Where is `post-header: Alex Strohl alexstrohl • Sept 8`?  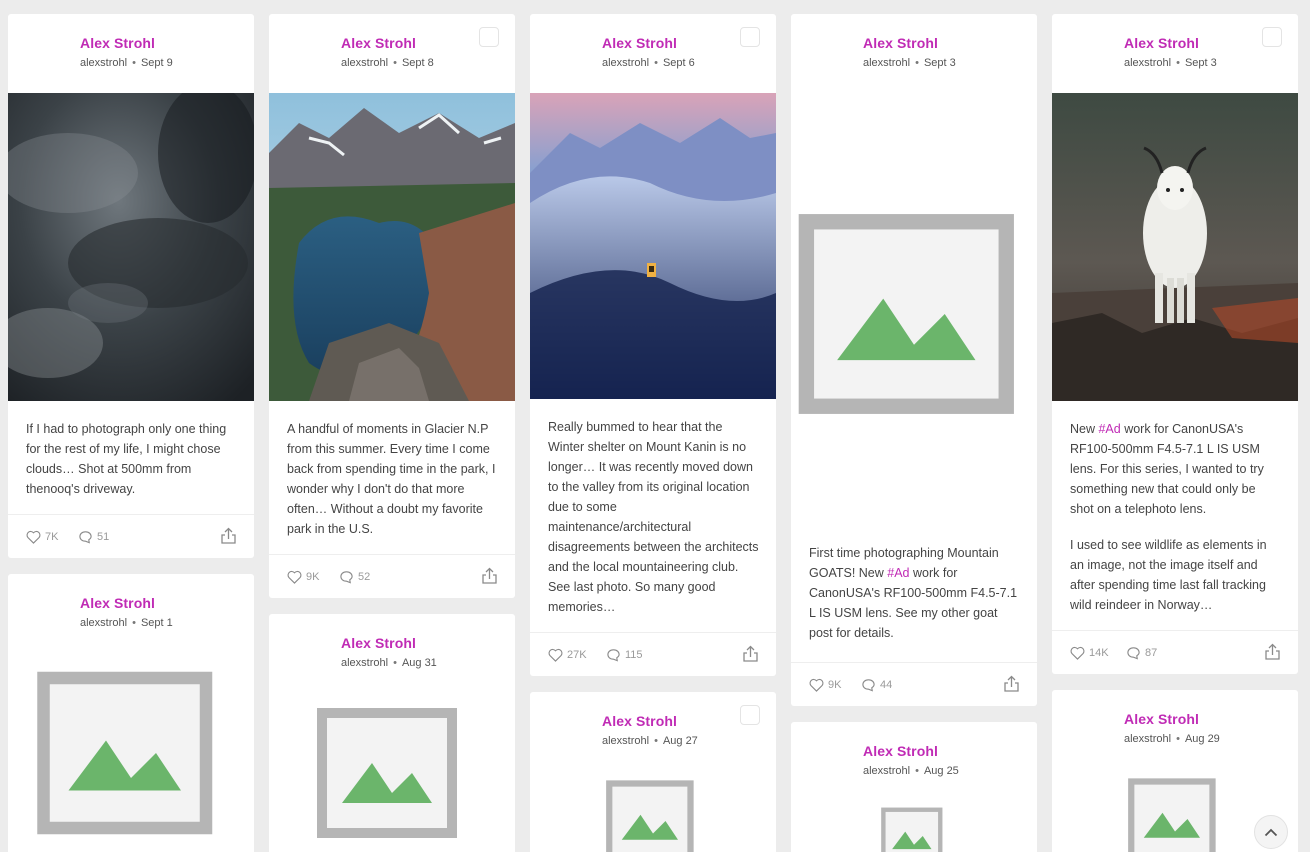 post-header: Alex Strohl alexstrohl • Sept 8 is located at coordinates (392, 53).